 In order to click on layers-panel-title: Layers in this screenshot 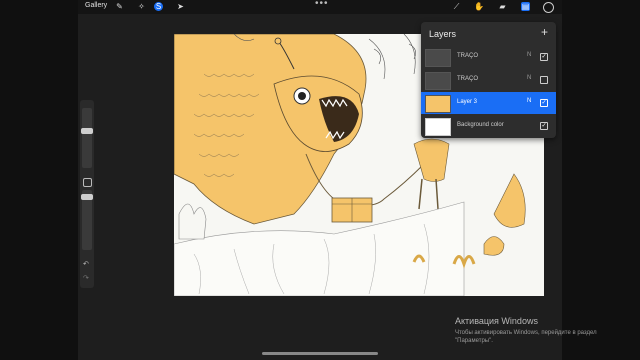, I will do `click(443, 34)`.